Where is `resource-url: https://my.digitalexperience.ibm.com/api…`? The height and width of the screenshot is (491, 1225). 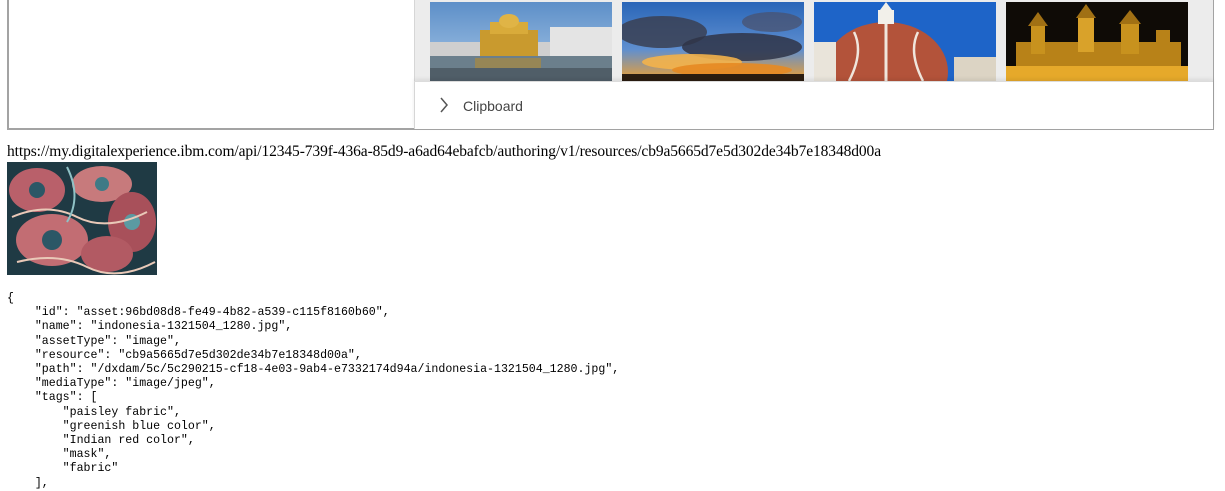 resource-url: https://my.digitalexperience.ibm.com/api… is located at coordinates (444, 151).